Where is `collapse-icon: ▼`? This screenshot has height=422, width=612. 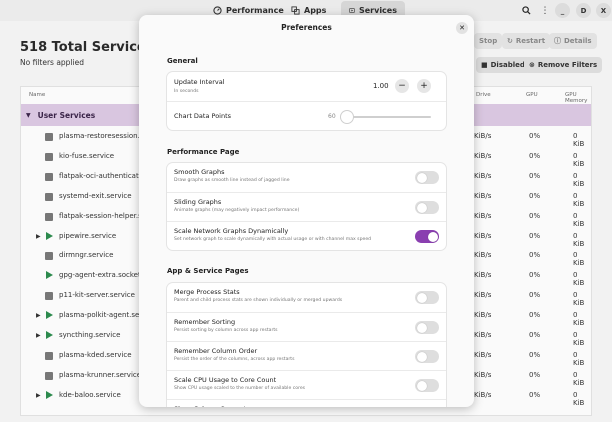 collapse-icon: ▼ is located at coordinates (28, 115).